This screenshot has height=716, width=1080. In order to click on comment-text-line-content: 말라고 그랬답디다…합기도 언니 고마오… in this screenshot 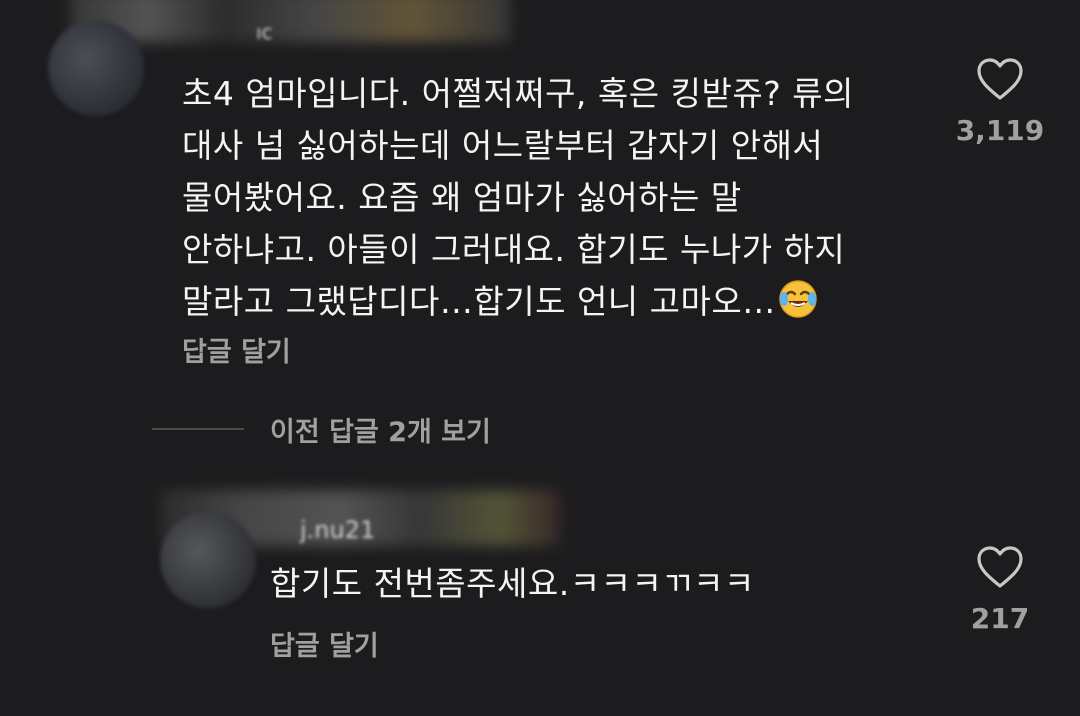, I will do `click(479, 301)`.